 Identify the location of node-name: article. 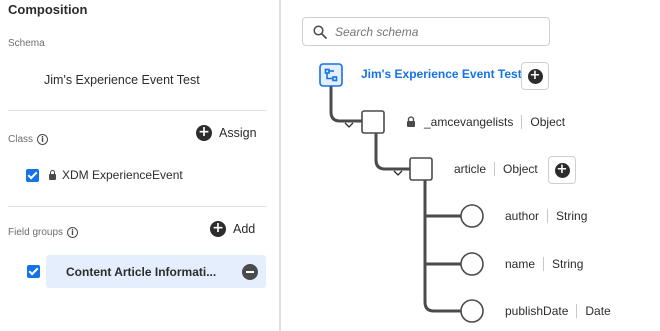
(470, 169).